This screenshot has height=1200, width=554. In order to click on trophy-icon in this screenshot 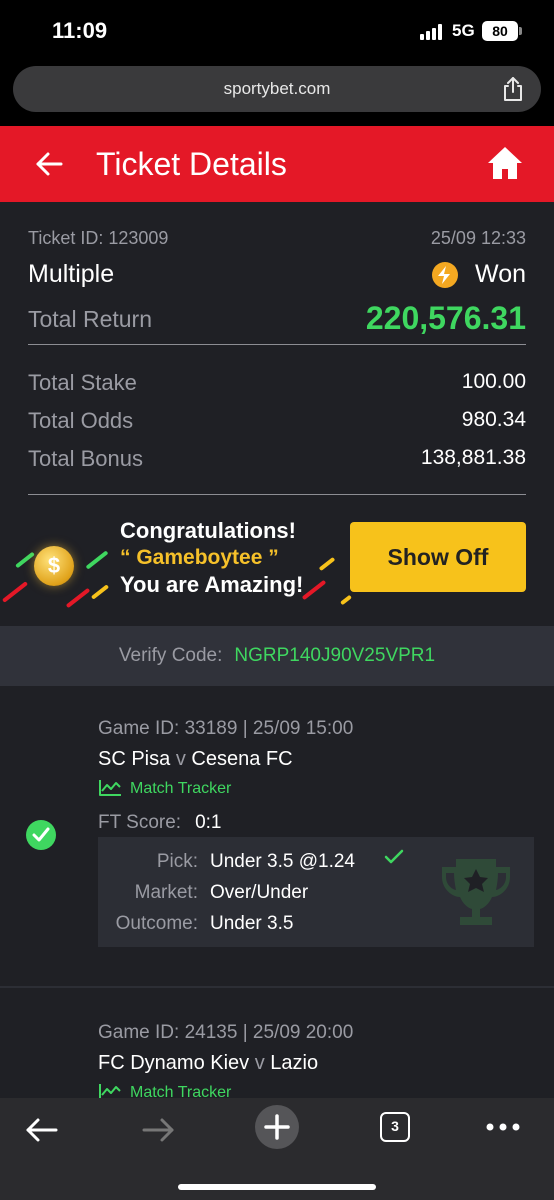, I will do `click(476, 892)`.